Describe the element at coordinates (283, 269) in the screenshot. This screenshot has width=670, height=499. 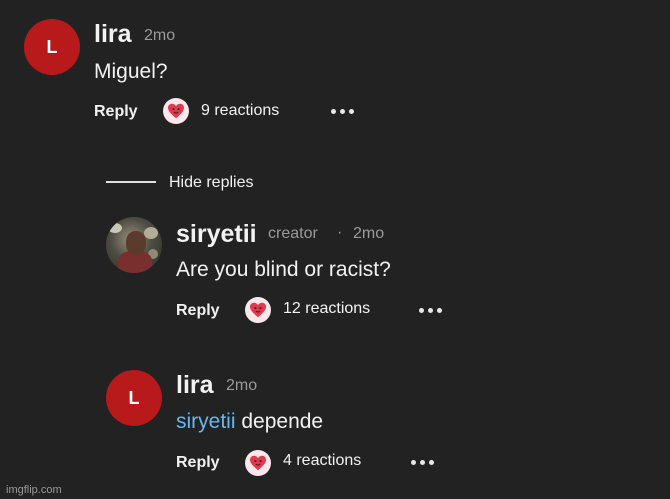
I see `comment-text: Are you blind or racist?` at that location.